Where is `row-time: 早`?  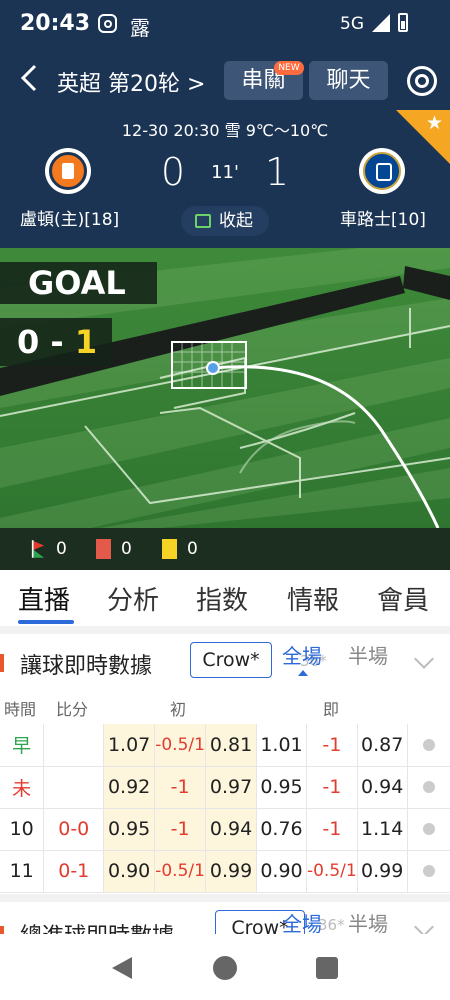
row-time: 早 is located at coordinates (22, 745).